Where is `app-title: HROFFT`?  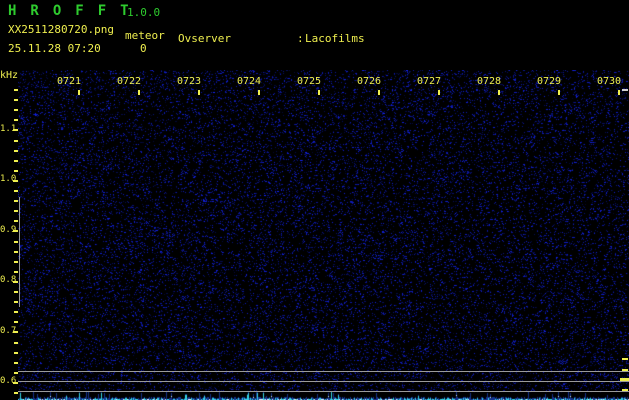 app-title: HROFFT is located at coordinates (75, 11).